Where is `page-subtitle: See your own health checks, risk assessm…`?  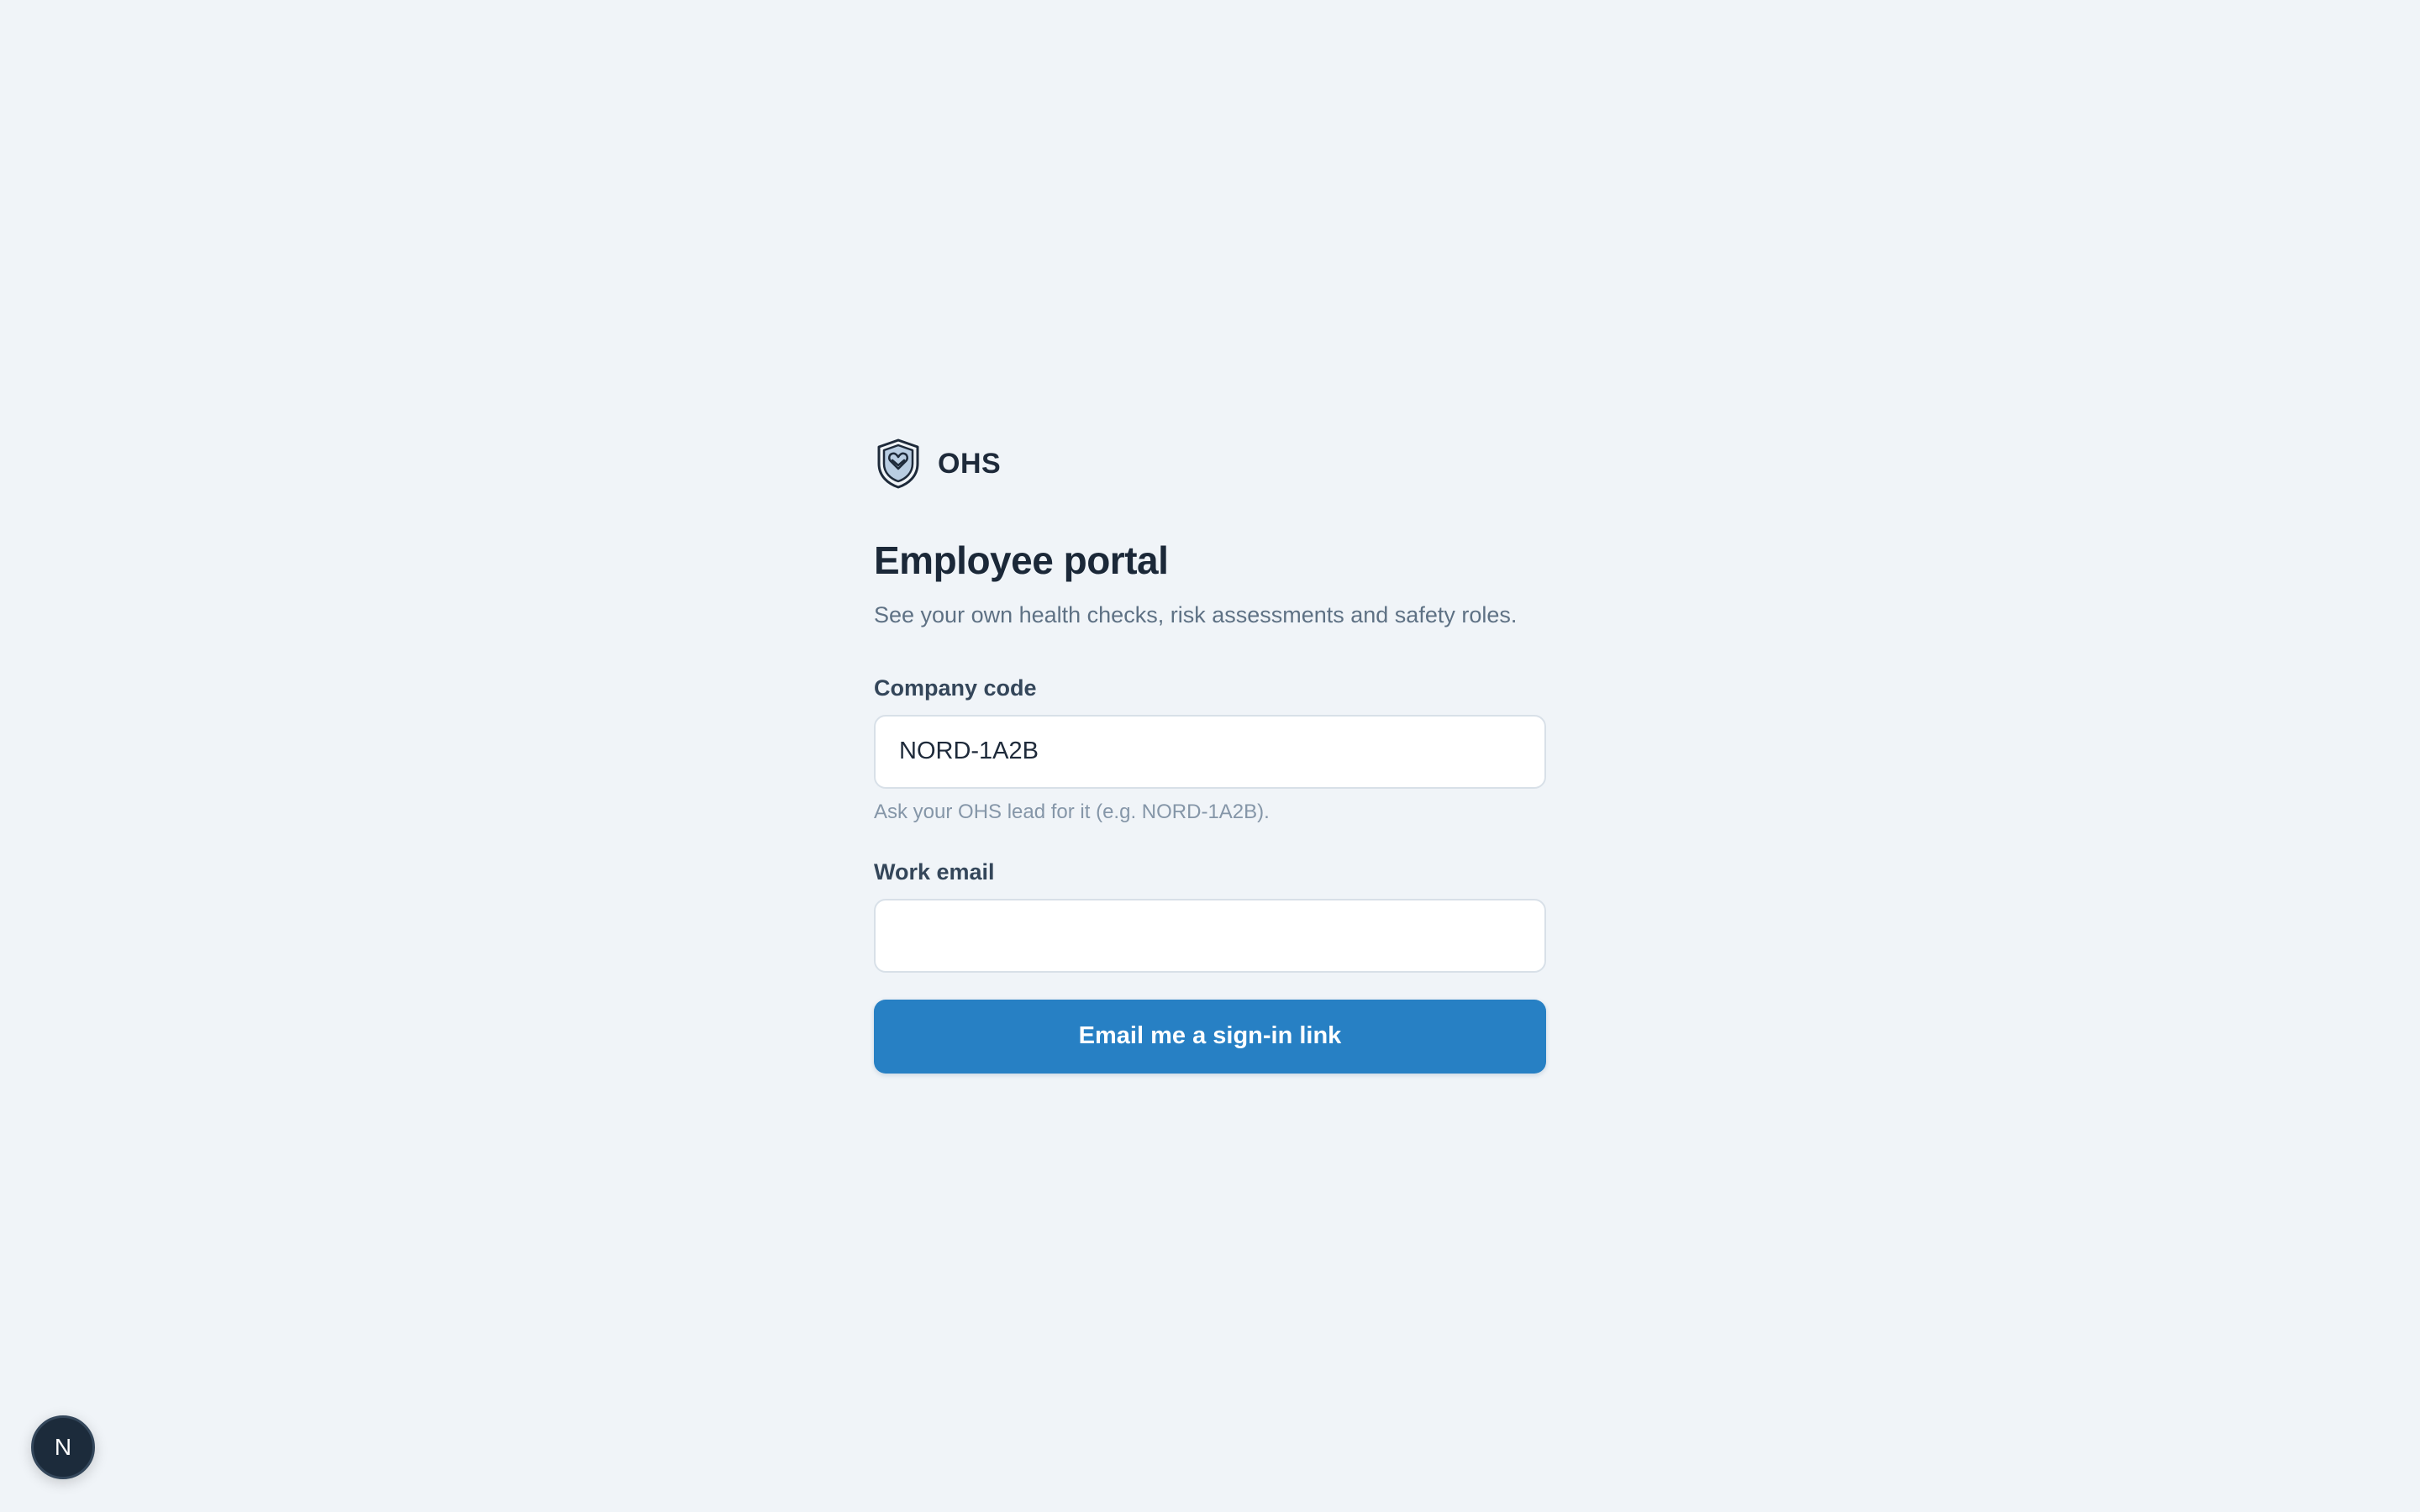 page-subtitle: See your own health checks, risk assessm… is located at coordinates (1196, 614).